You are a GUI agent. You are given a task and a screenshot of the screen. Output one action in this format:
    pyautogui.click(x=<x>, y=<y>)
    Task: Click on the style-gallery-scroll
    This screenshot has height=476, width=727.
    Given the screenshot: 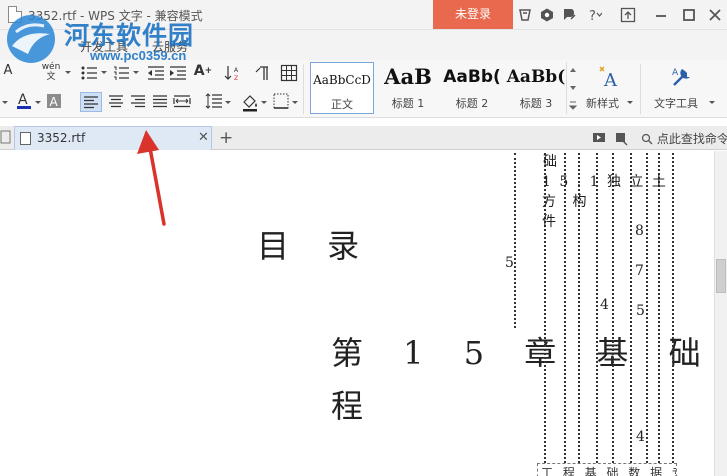 What is the action you would take?
    pyautogui.click(x=572, y=88)
    